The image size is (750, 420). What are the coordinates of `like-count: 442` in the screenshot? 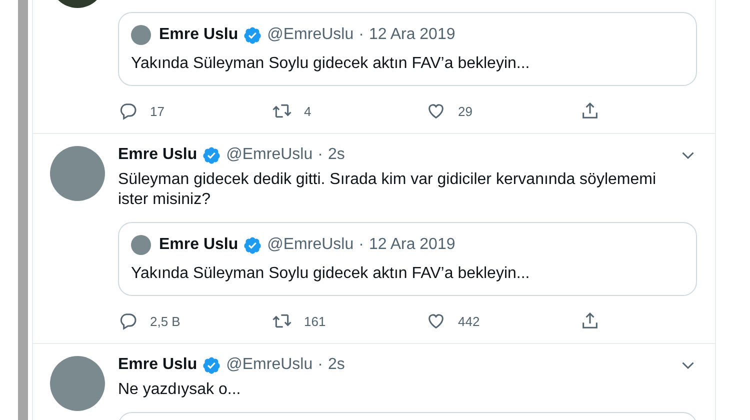 It's located at (469, 321).